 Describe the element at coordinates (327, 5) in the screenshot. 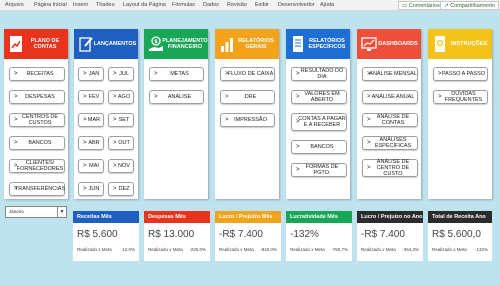

I see `tab-ajuda: Ajuda` at that location.